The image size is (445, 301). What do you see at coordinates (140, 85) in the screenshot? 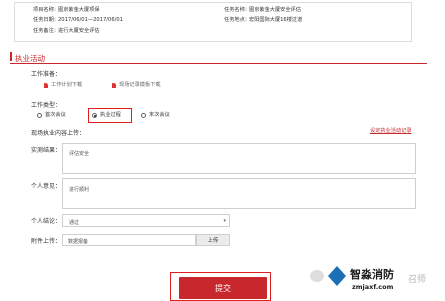
I see `download-template-label: 现场记录模板下载` at bounding box center [140, 85].